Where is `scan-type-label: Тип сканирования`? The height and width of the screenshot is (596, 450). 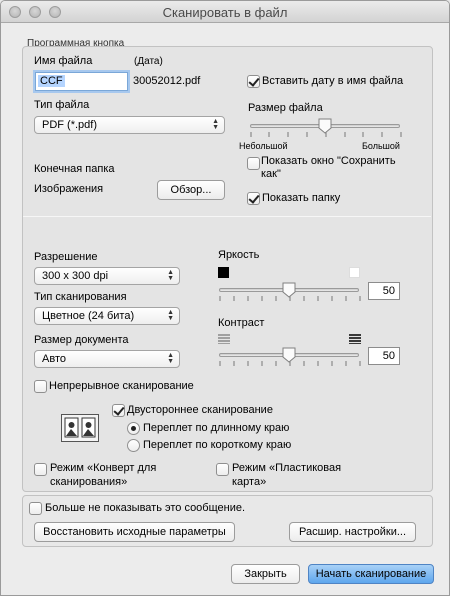 scan-type-label: Тип сканирования is located at coordinates (80, 297).